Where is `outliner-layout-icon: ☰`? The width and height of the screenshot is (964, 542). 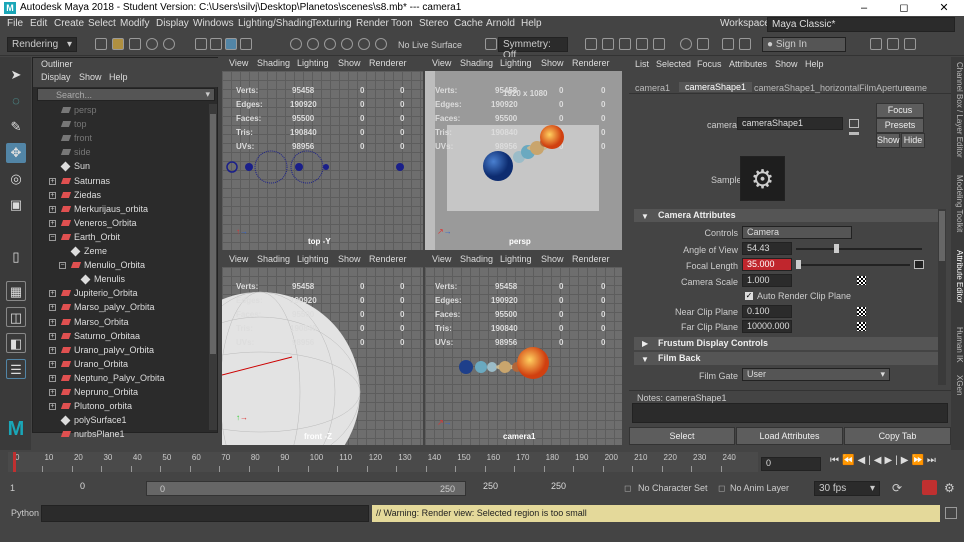
outliner-layout-icon: ☰ is located at coordinates (16, 369).